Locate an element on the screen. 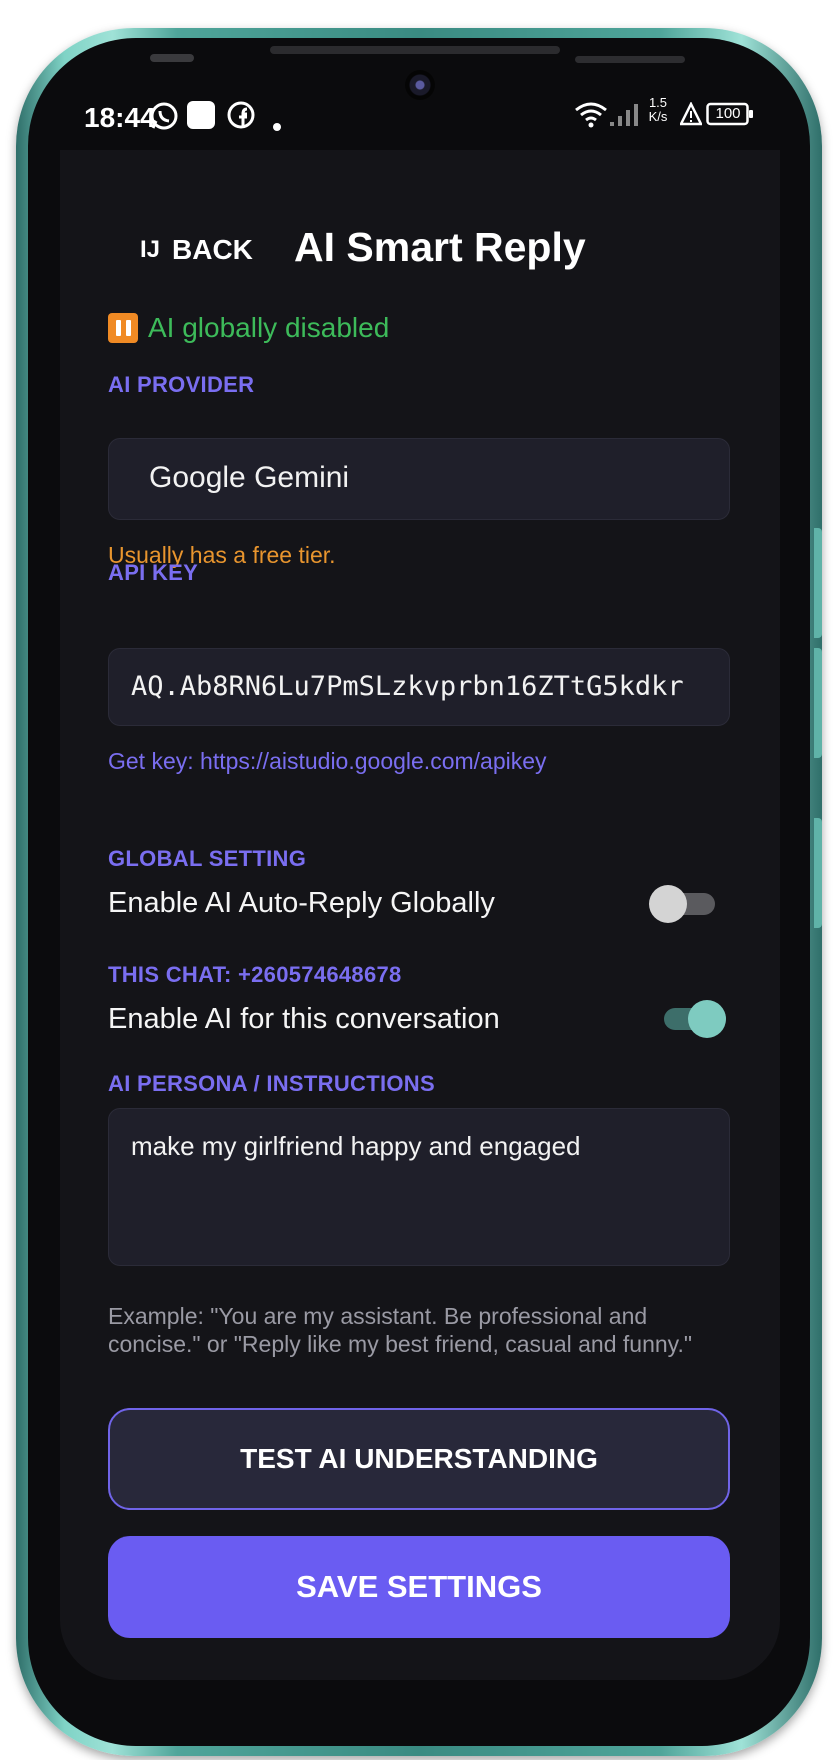 This screenshot has height=1760, width=840. net-speed: 1.5 K/s is located at coordinates (658, 109).